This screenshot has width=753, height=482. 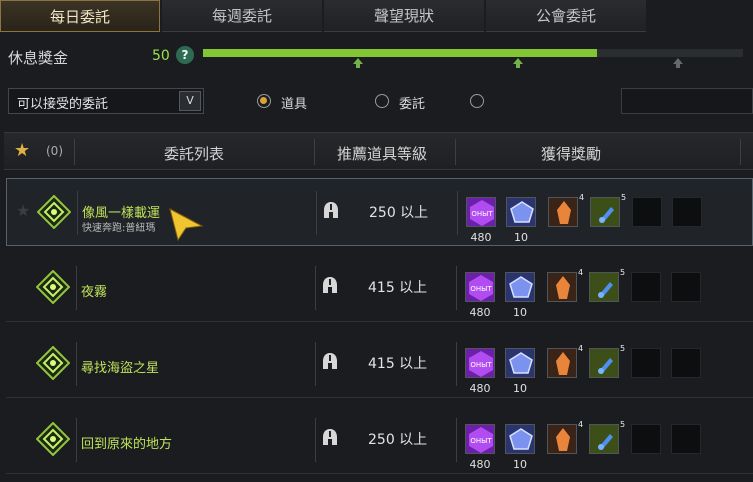 I want to click on quest-name: 尋找海盜之星, so click(x=120, y=368).